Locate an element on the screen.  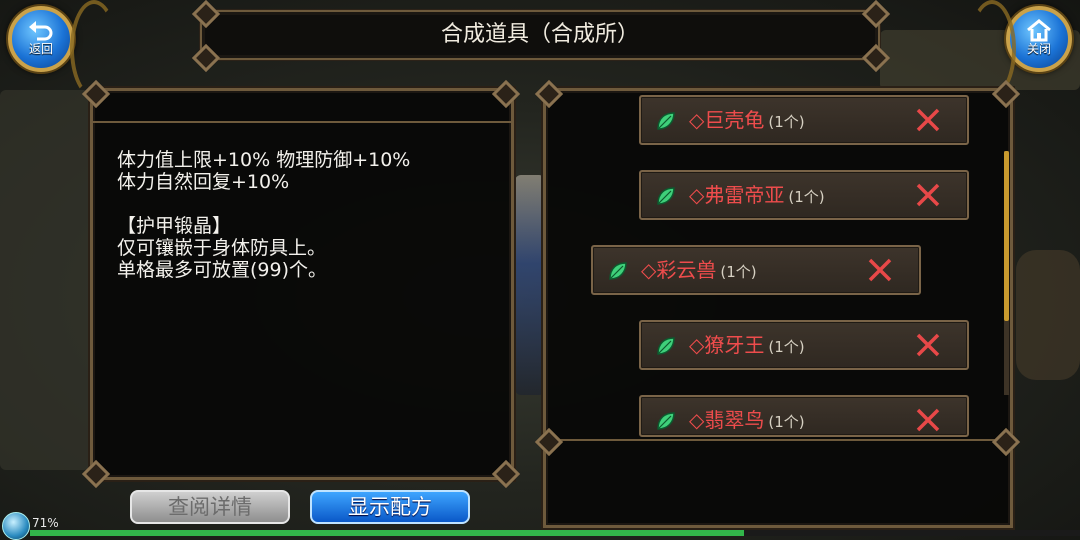
experience-bar is located at coordinates (555, 533).